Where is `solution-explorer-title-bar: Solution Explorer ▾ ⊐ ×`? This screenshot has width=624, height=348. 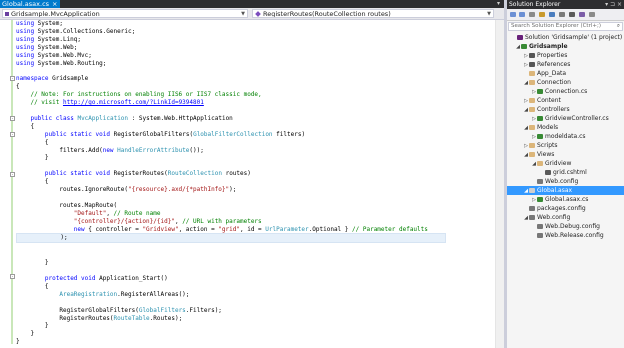
solution-explorer-title-bar: Solution Explorer ▾ ⊐ × is located at coordinates (565, 4).